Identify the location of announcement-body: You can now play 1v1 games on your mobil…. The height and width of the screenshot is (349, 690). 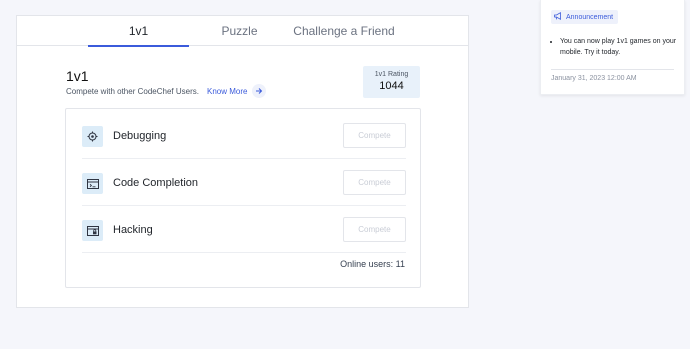
(615, 47).